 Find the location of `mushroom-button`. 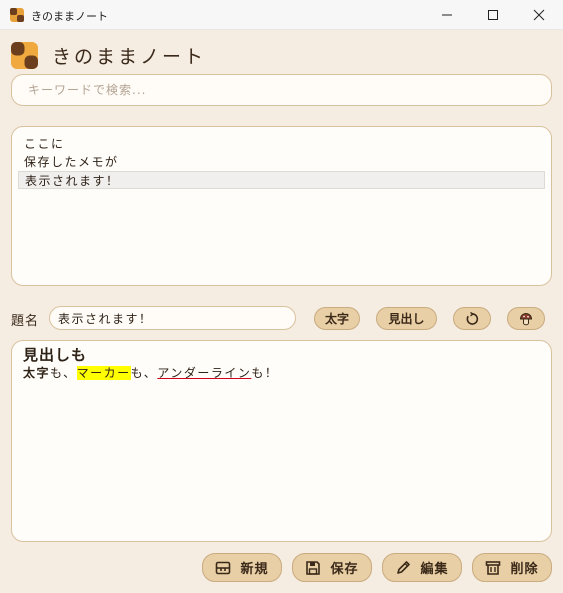

mushroom-button is located at coordinates (526, 318).